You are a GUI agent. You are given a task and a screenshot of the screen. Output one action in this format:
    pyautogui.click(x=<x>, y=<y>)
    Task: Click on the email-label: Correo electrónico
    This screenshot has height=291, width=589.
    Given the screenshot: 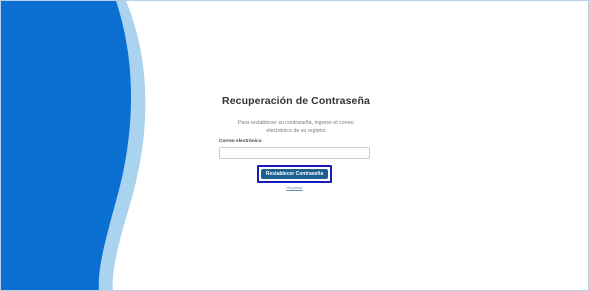 What is the action you would take?
    pyautogui.click(x=240, y=141)
    